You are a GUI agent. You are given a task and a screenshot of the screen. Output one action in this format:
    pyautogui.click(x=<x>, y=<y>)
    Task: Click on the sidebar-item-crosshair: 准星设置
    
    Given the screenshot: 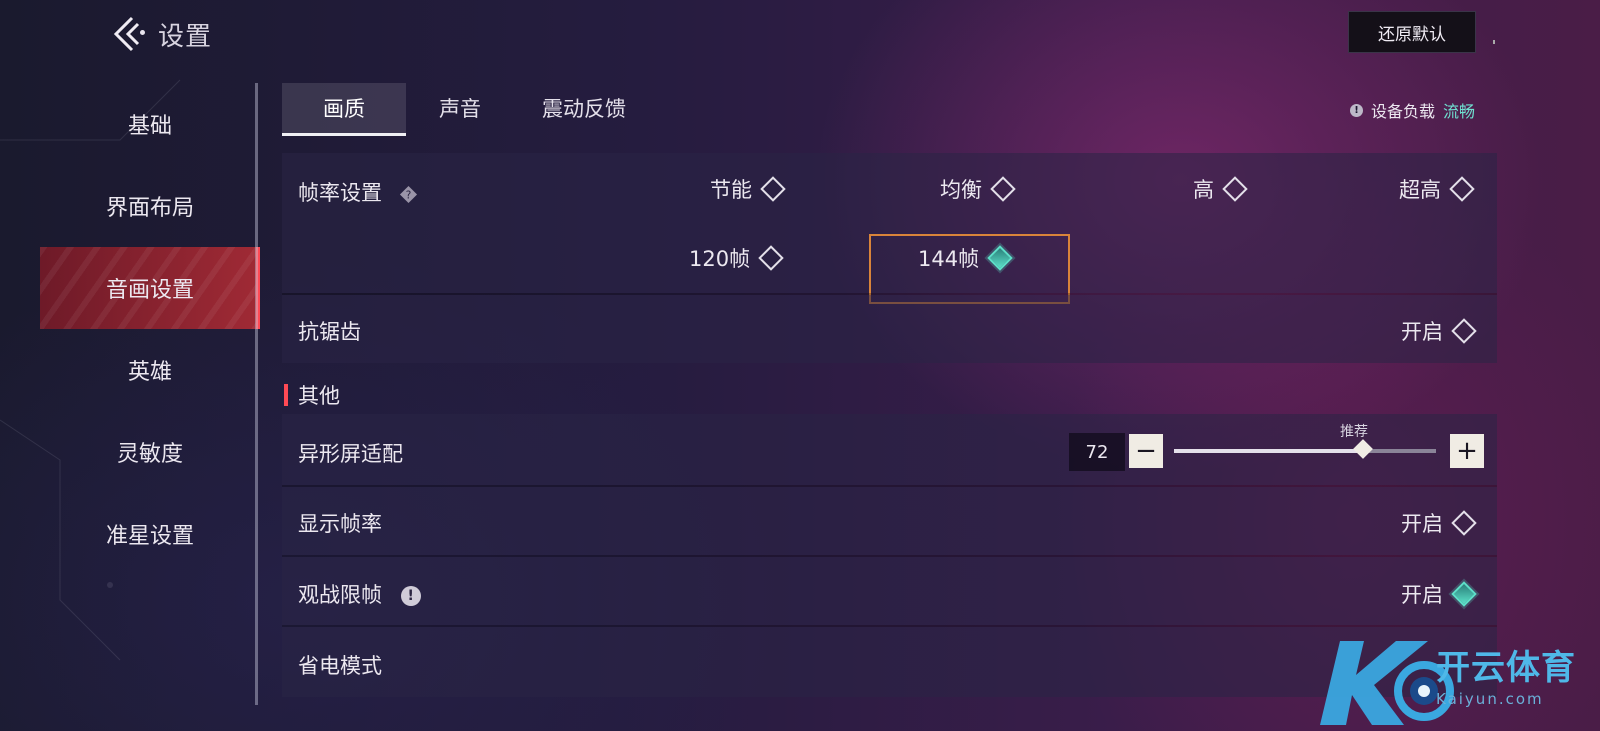 What is the action you would take?
    pyautogui.click(x=150, y=534)
    